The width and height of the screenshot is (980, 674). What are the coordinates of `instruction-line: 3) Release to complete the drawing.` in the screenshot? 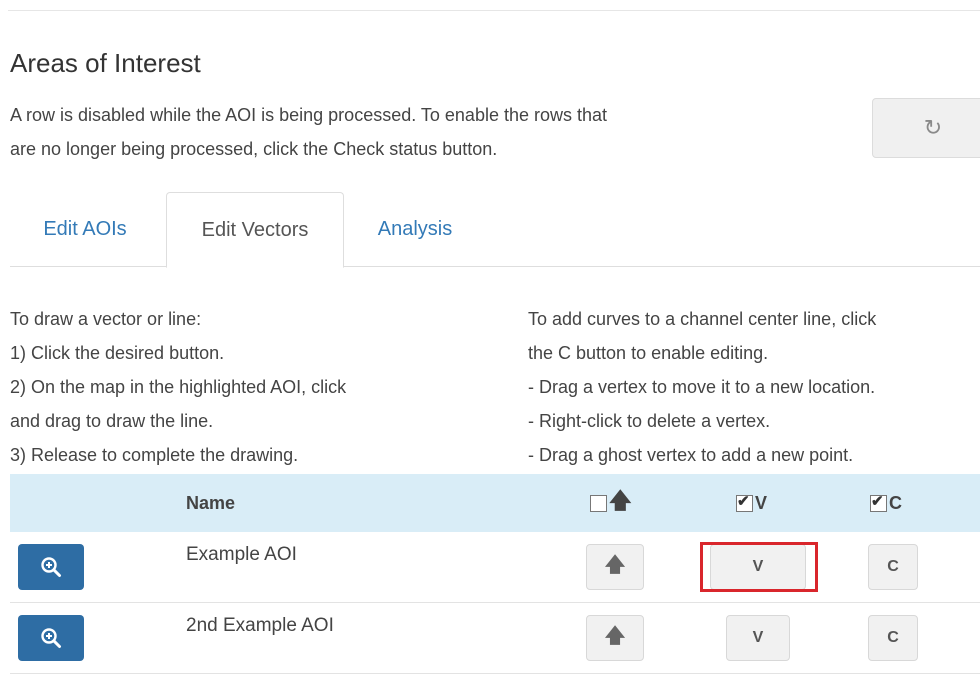 It's located at (154, 455).